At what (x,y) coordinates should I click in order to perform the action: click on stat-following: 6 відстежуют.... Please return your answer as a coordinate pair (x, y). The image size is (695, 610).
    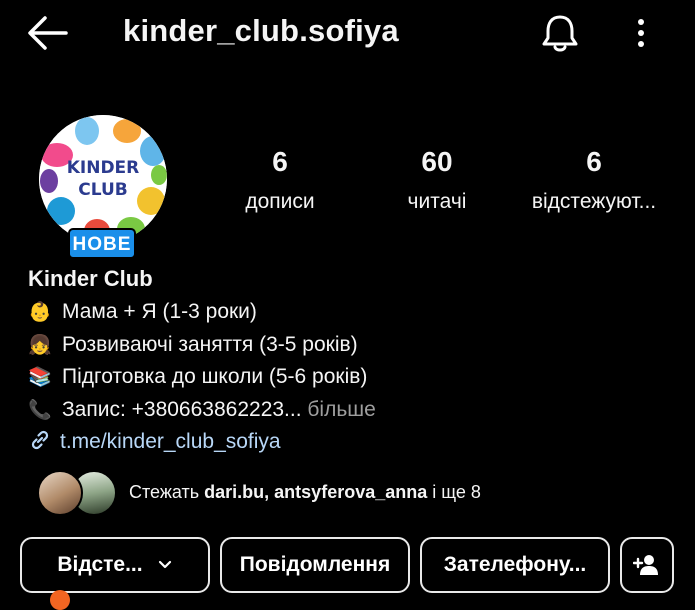
    Looking at the image, I should click on (594, 180).